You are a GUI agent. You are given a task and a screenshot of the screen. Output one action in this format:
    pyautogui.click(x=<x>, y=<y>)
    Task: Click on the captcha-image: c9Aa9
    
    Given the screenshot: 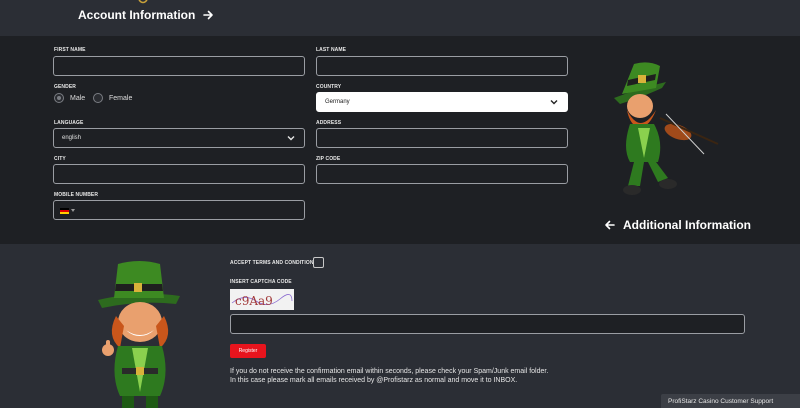 What is the action you would take?
    pyautogui.click(x=262, y=299)
    